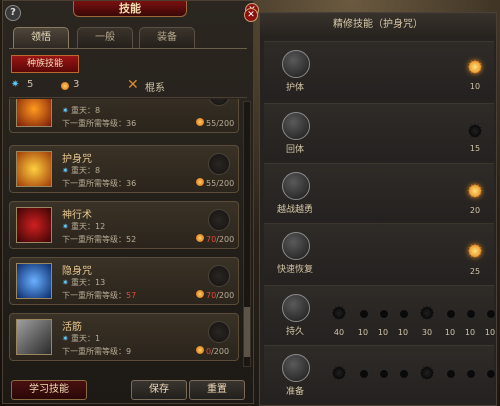  What do you see at coordinates (105, 37) in the screenshot?
I see `tab-general: 一般` at bounding box center [105, 37].